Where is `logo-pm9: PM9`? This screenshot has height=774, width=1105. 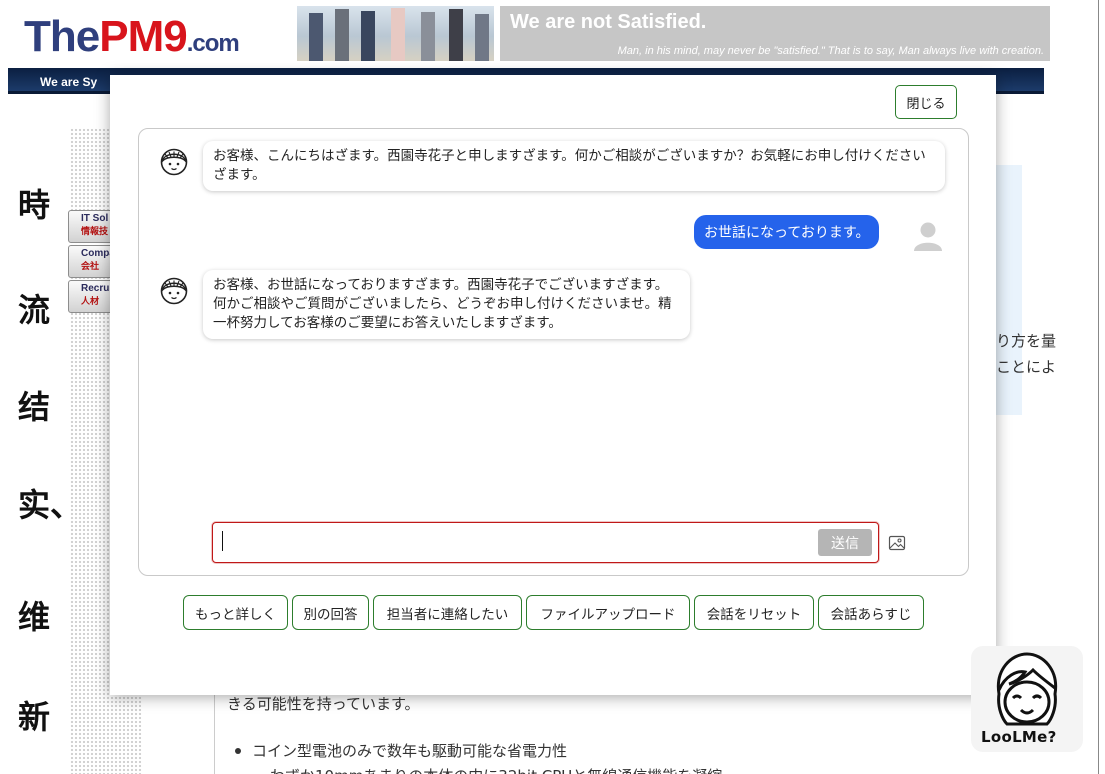 logo-pm9: PM9 is located at coordinates (143, 36).